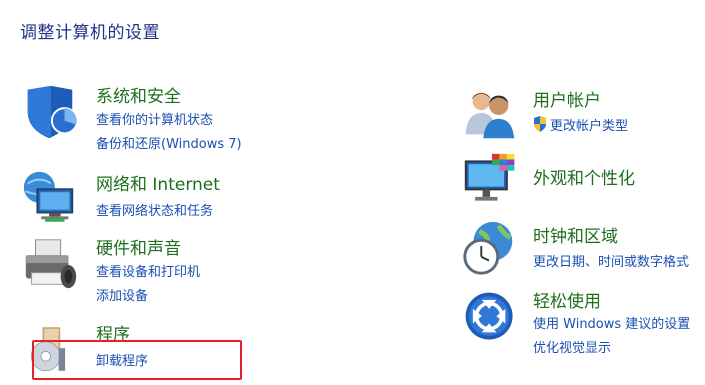 This screenshot has width=705, height=385. What do you see at coordinates (148, 270) in the screenshot?
I see `link-view-devices-printers: 查看设备和打印机` at bounding box center [148, 270].